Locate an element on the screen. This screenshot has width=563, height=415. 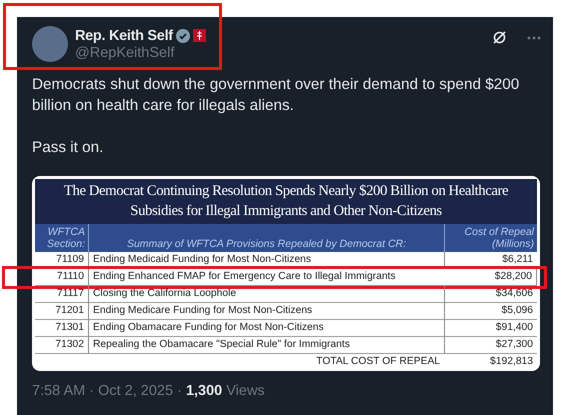
author-handle: @RepKeithSelf is located at coordinates (140, 52).